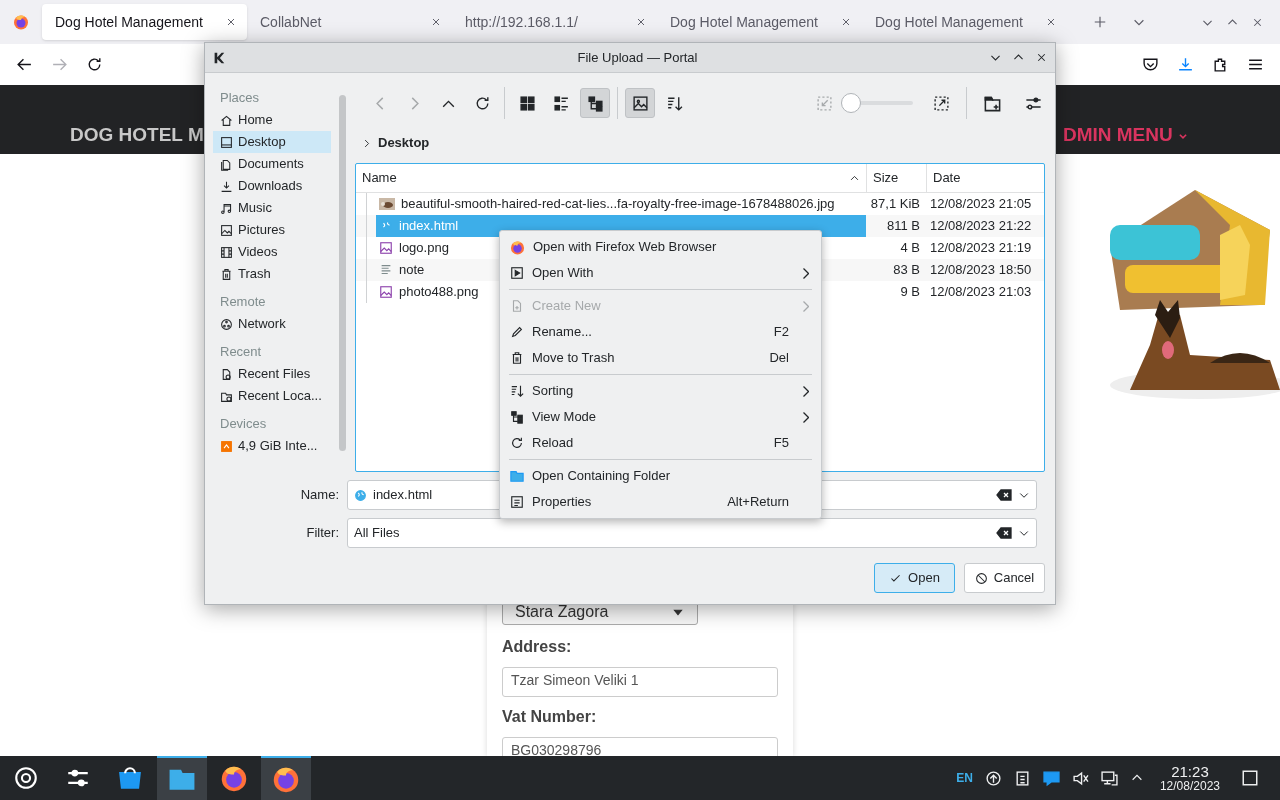 This screenshot has height=800, width=1280. What do you see at coordinates (758, 502) in the screenshot?
I see `shortcut-label: Alt+Return` at bounding box center [758, 502].